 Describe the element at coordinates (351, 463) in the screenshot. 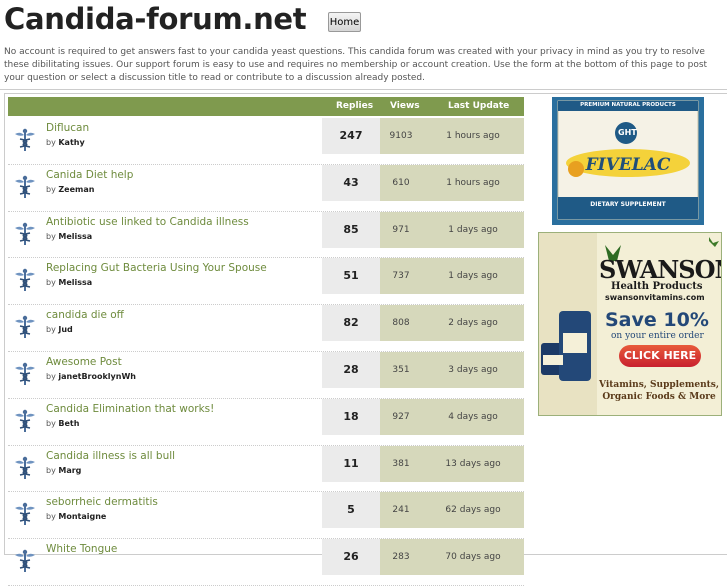

I see `topic-replies: 11` at that location.